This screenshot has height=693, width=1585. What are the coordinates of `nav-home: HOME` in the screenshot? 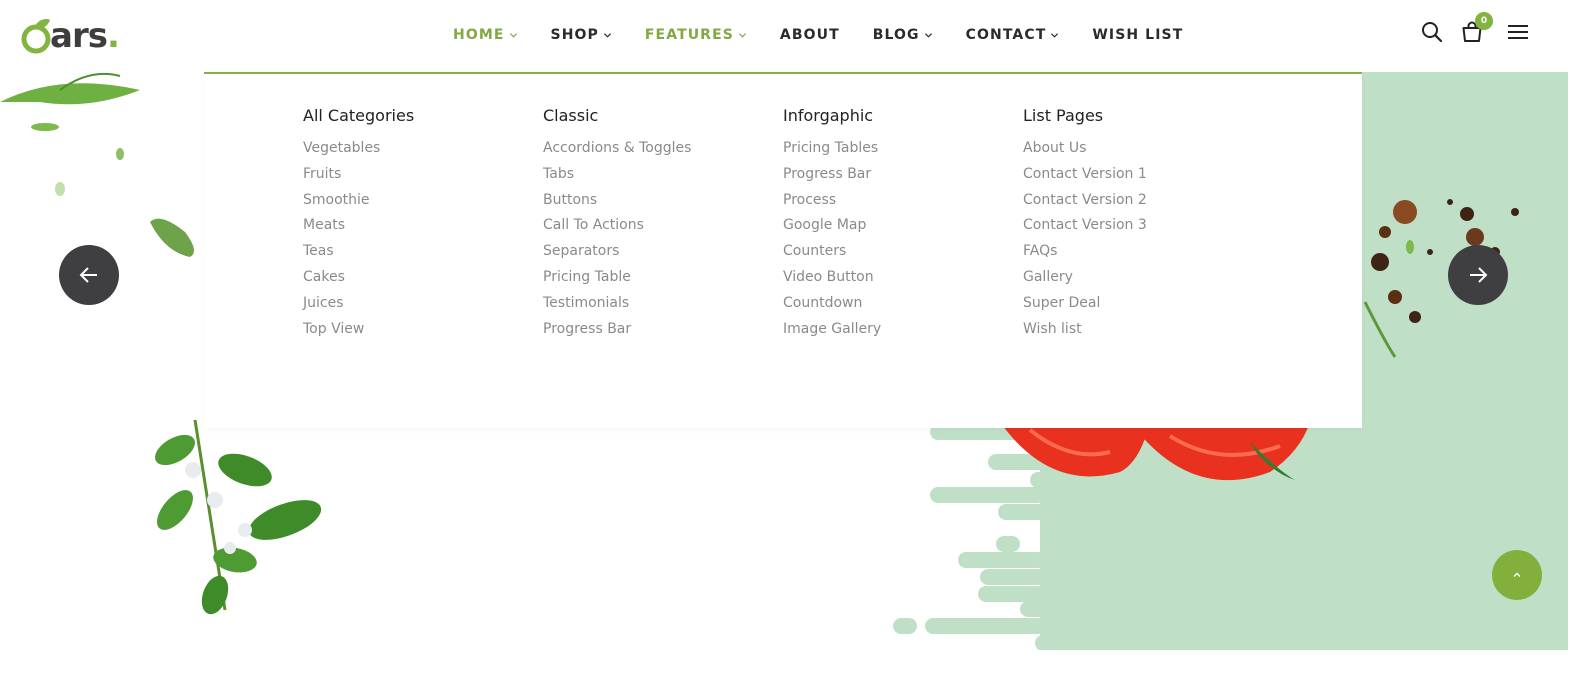 It's located at (485, 35).